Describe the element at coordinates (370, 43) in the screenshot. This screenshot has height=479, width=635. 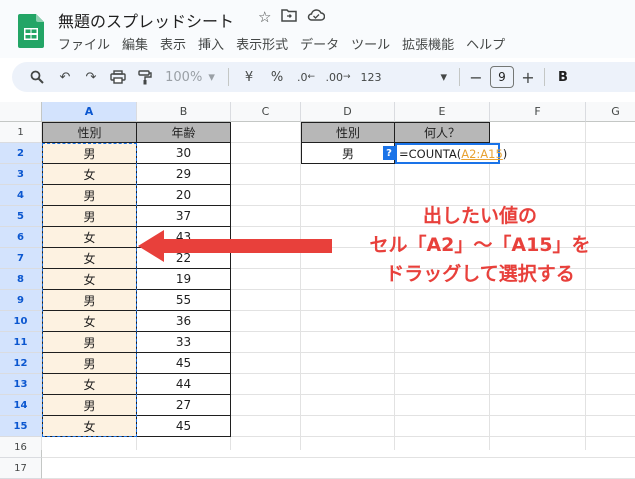
I see `menu-tools: ツール` at that location.